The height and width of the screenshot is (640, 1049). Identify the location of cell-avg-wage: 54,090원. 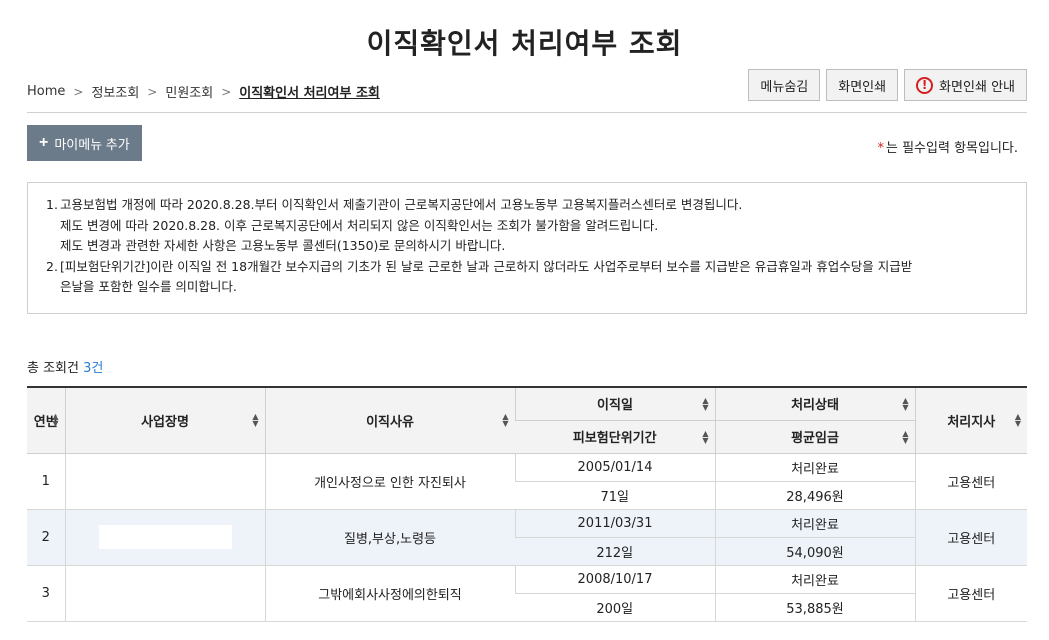
(814, 551).